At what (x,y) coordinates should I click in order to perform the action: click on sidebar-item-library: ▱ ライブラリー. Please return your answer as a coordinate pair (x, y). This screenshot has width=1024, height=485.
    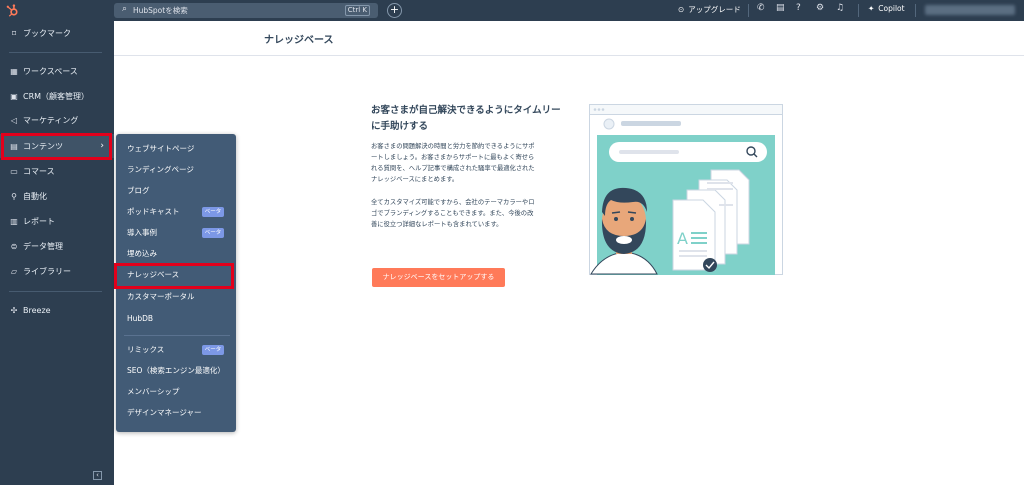
    Looking at the image, I should click on (57, 271).